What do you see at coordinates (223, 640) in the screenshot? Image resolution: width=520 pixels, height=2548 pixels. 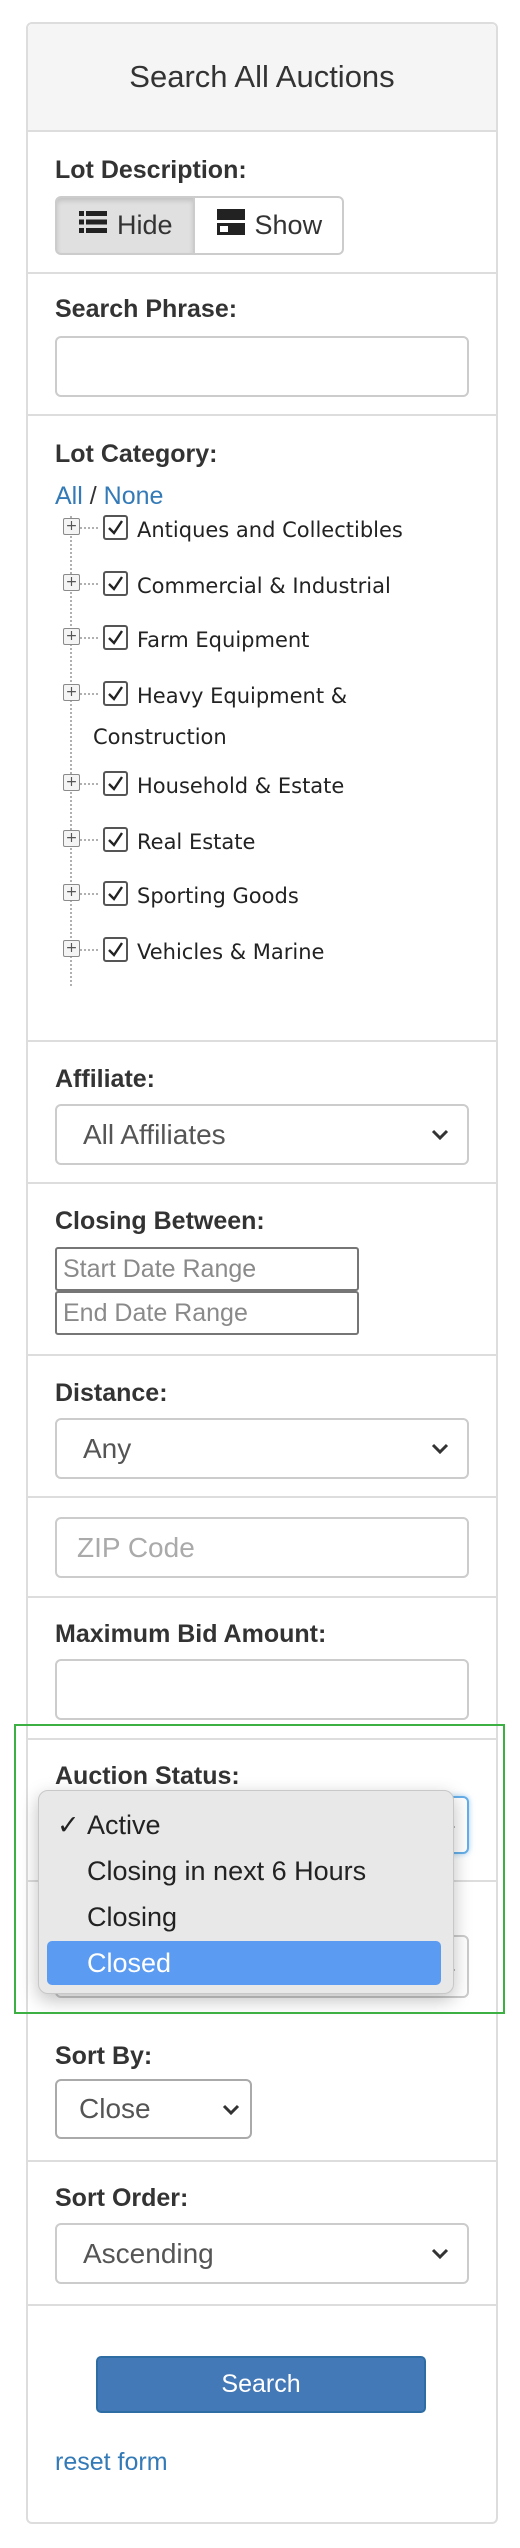 I see `category-label: Farm Equipment` at bounding box center [223, 640].